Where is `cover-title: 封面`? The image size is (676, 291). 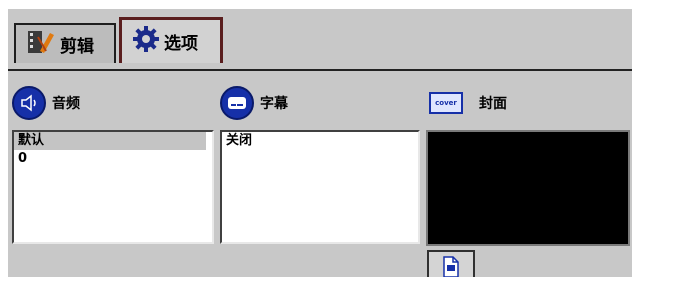
cover-title: 封面 is located at coordinates (493, 104).